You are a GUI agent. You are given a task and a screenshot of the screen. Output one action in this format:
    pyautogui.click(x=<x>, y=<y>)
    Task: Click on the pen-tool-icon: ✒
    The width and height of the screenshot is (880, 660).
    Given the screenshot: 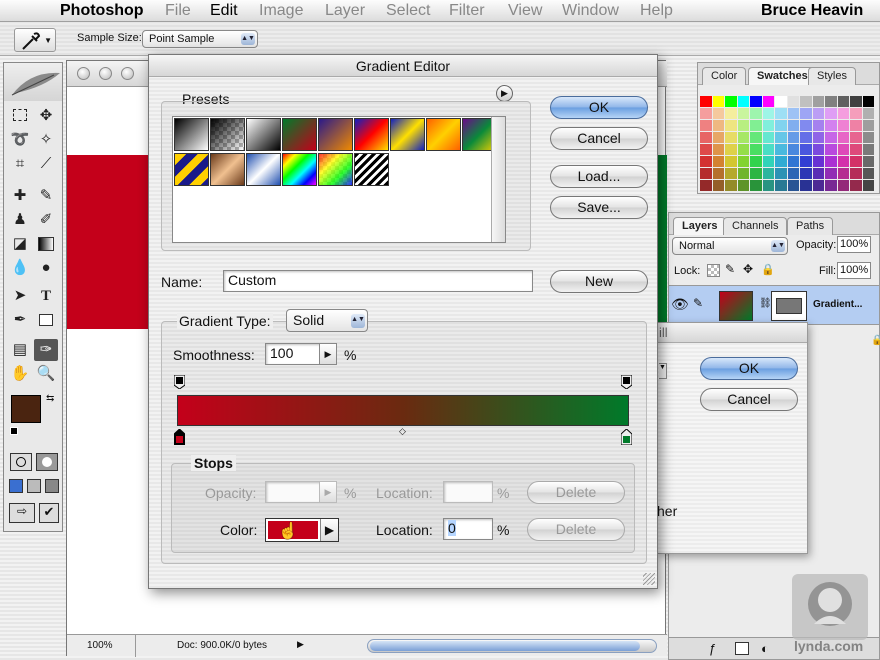 What is the action you would take?
    pyautogui.click(x=20, y=320)
    